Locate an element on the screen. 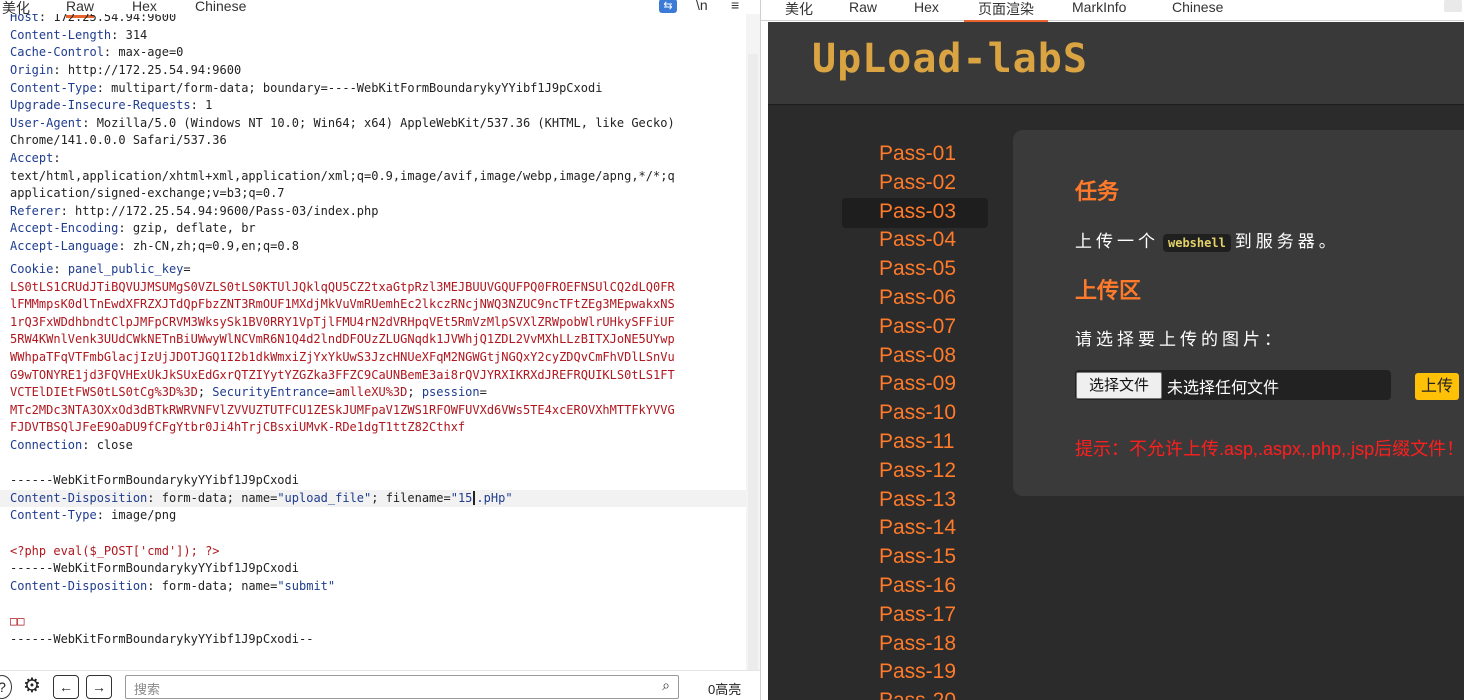 The height and width of the screenshot is (700, 1464). content-type-line: Content-Type: image/png is located at coordinates (93, 515).